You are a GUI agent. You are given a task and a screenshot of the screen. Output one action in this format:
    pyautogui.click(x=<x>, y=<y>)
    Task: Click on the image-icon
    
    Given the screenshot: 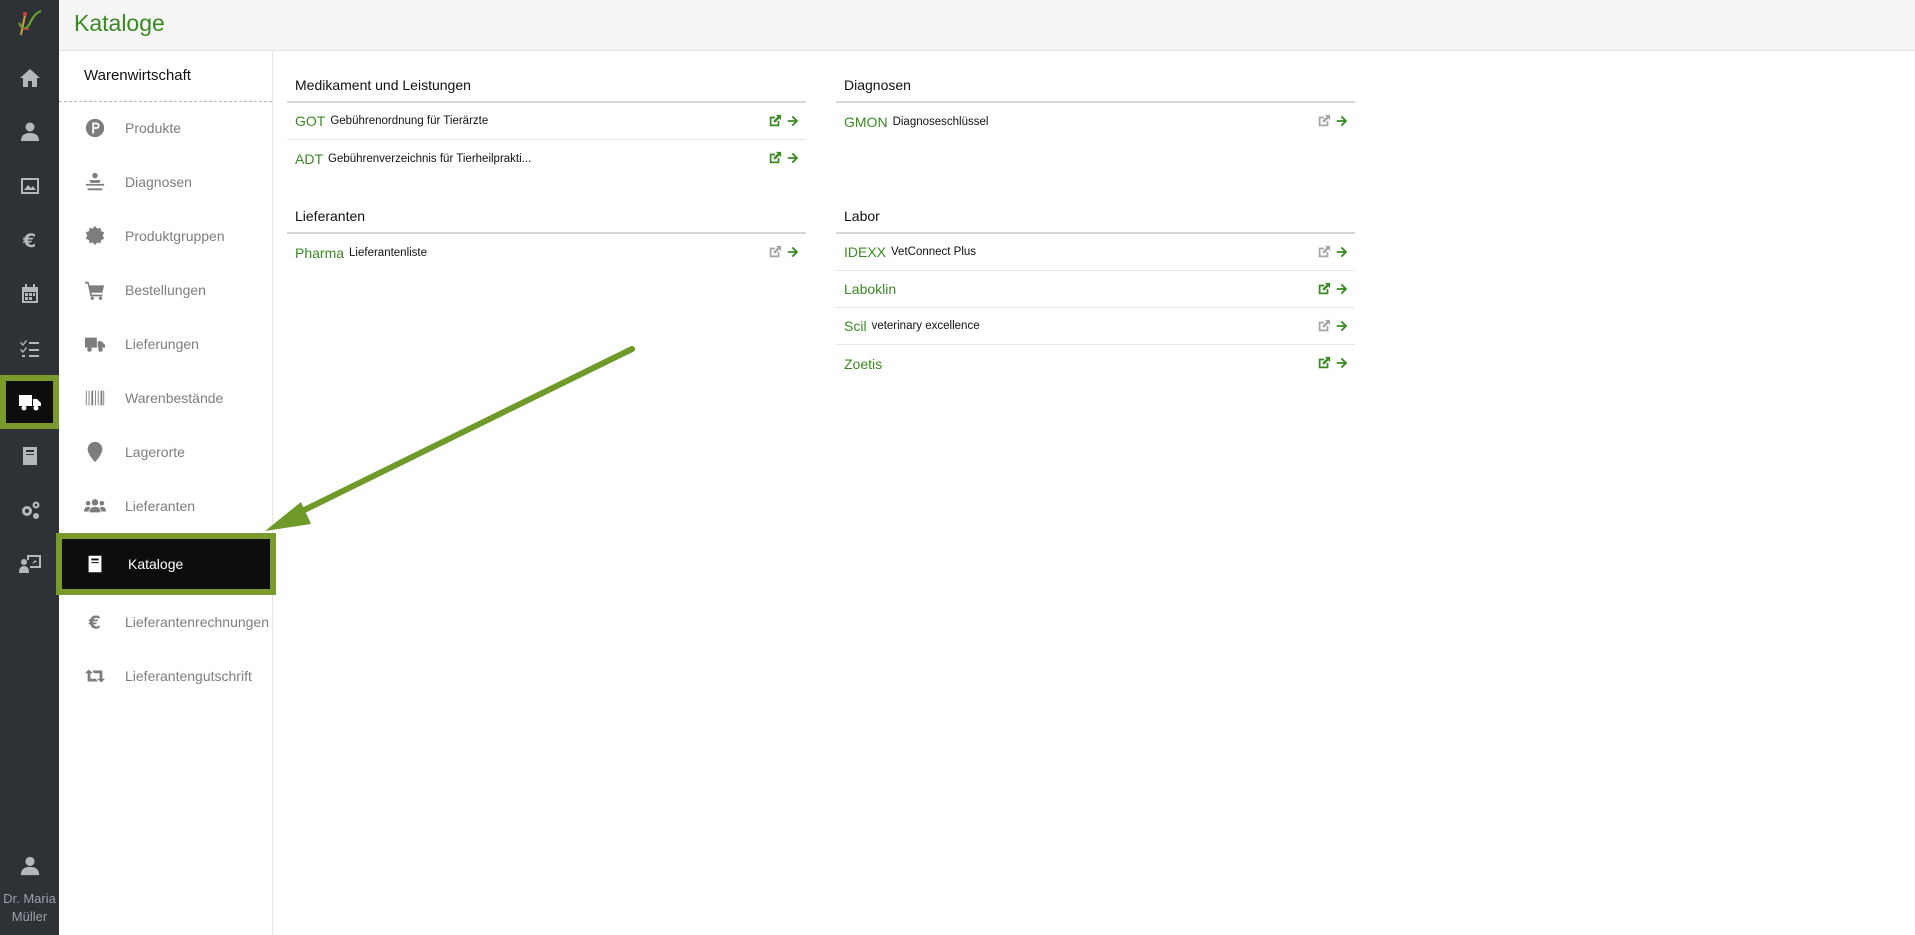 What is the action you would take?
    pyautogui.click(x=29, y=186)
    